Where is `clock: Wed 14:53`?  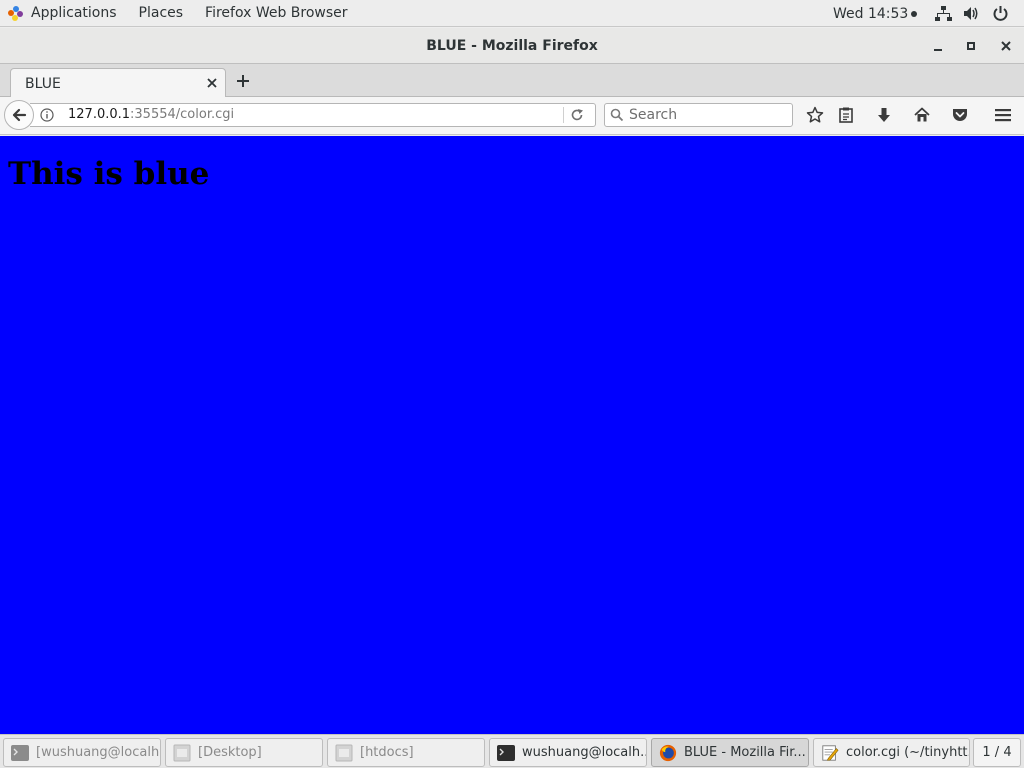
clock: Wed 14:53 is located at coordinates (875, 13).